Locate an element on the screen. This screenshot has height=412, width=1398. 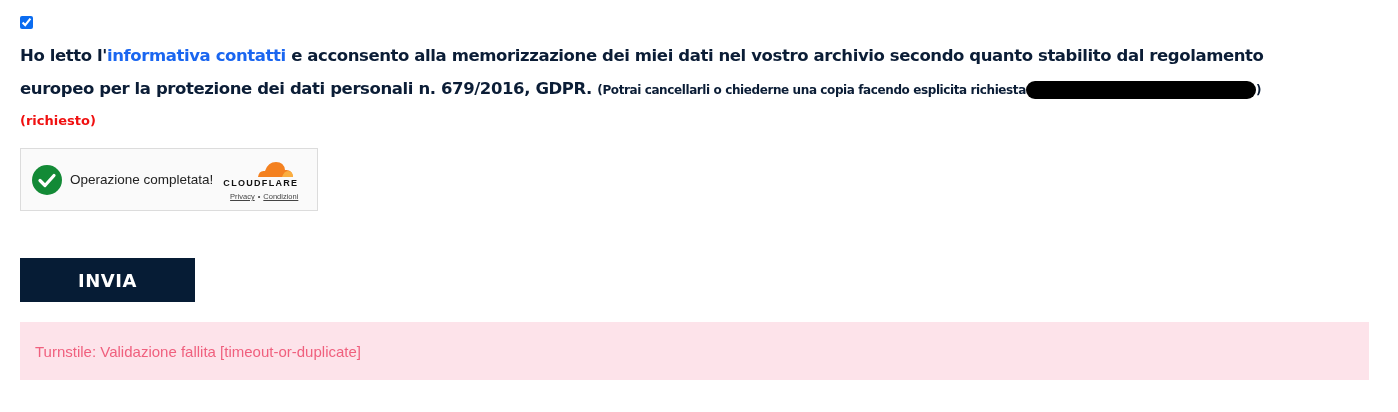
submit-button: INVIA is located at coordinates (107, 280).